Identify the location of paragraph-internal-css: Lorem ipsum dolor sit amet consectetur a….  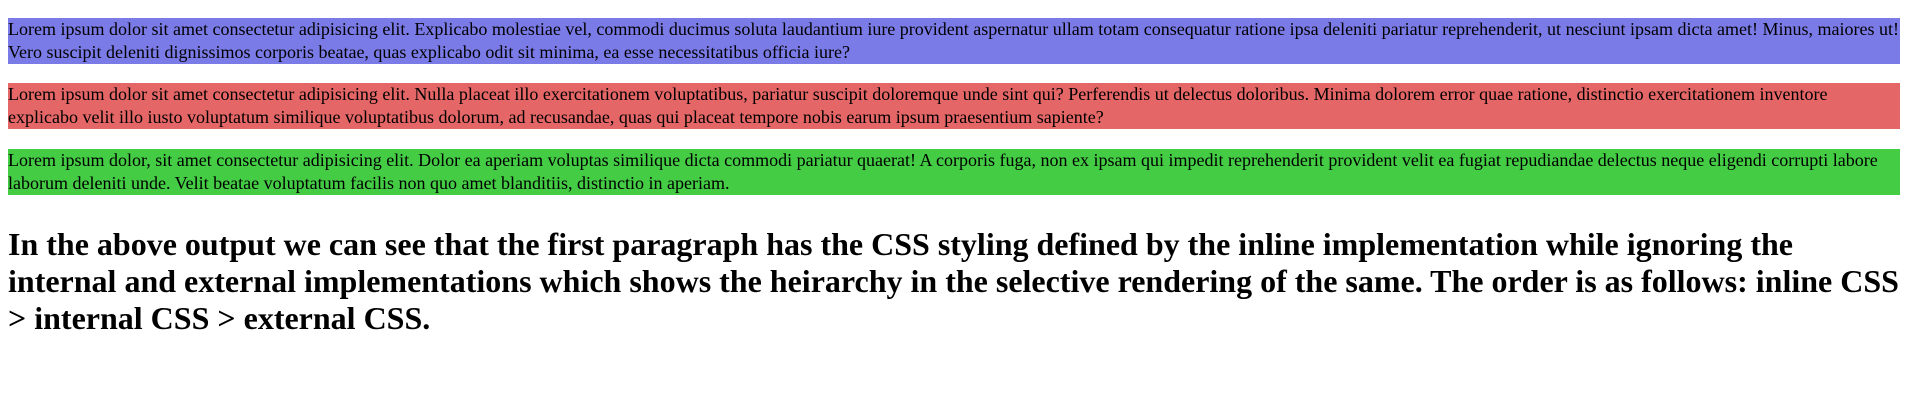
(954, 106).